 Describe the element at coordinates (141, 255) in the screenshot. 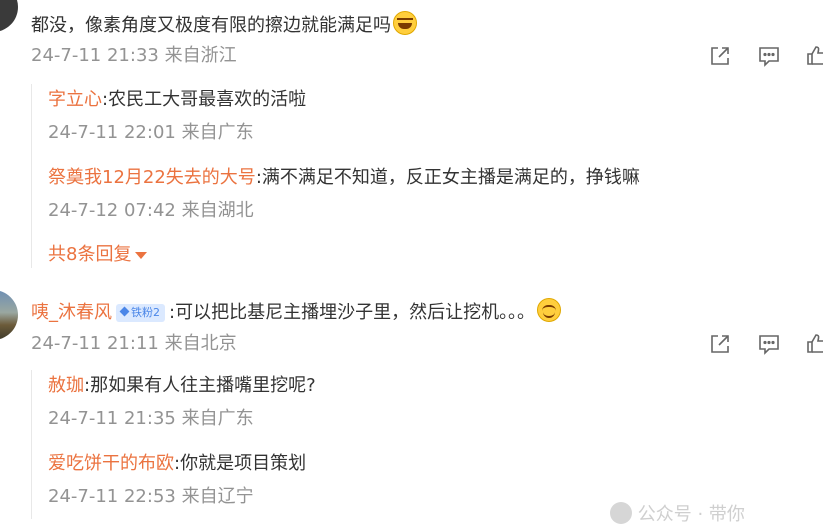

I see `caret-down-icon` at that location.